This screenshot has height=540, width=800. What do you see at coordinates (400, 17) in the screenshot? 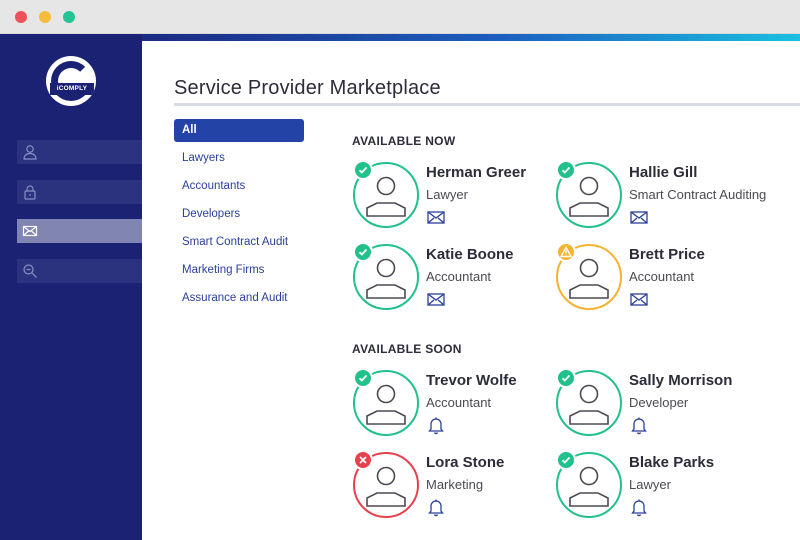
I see `title-bar` at bounding box center [400, 17].